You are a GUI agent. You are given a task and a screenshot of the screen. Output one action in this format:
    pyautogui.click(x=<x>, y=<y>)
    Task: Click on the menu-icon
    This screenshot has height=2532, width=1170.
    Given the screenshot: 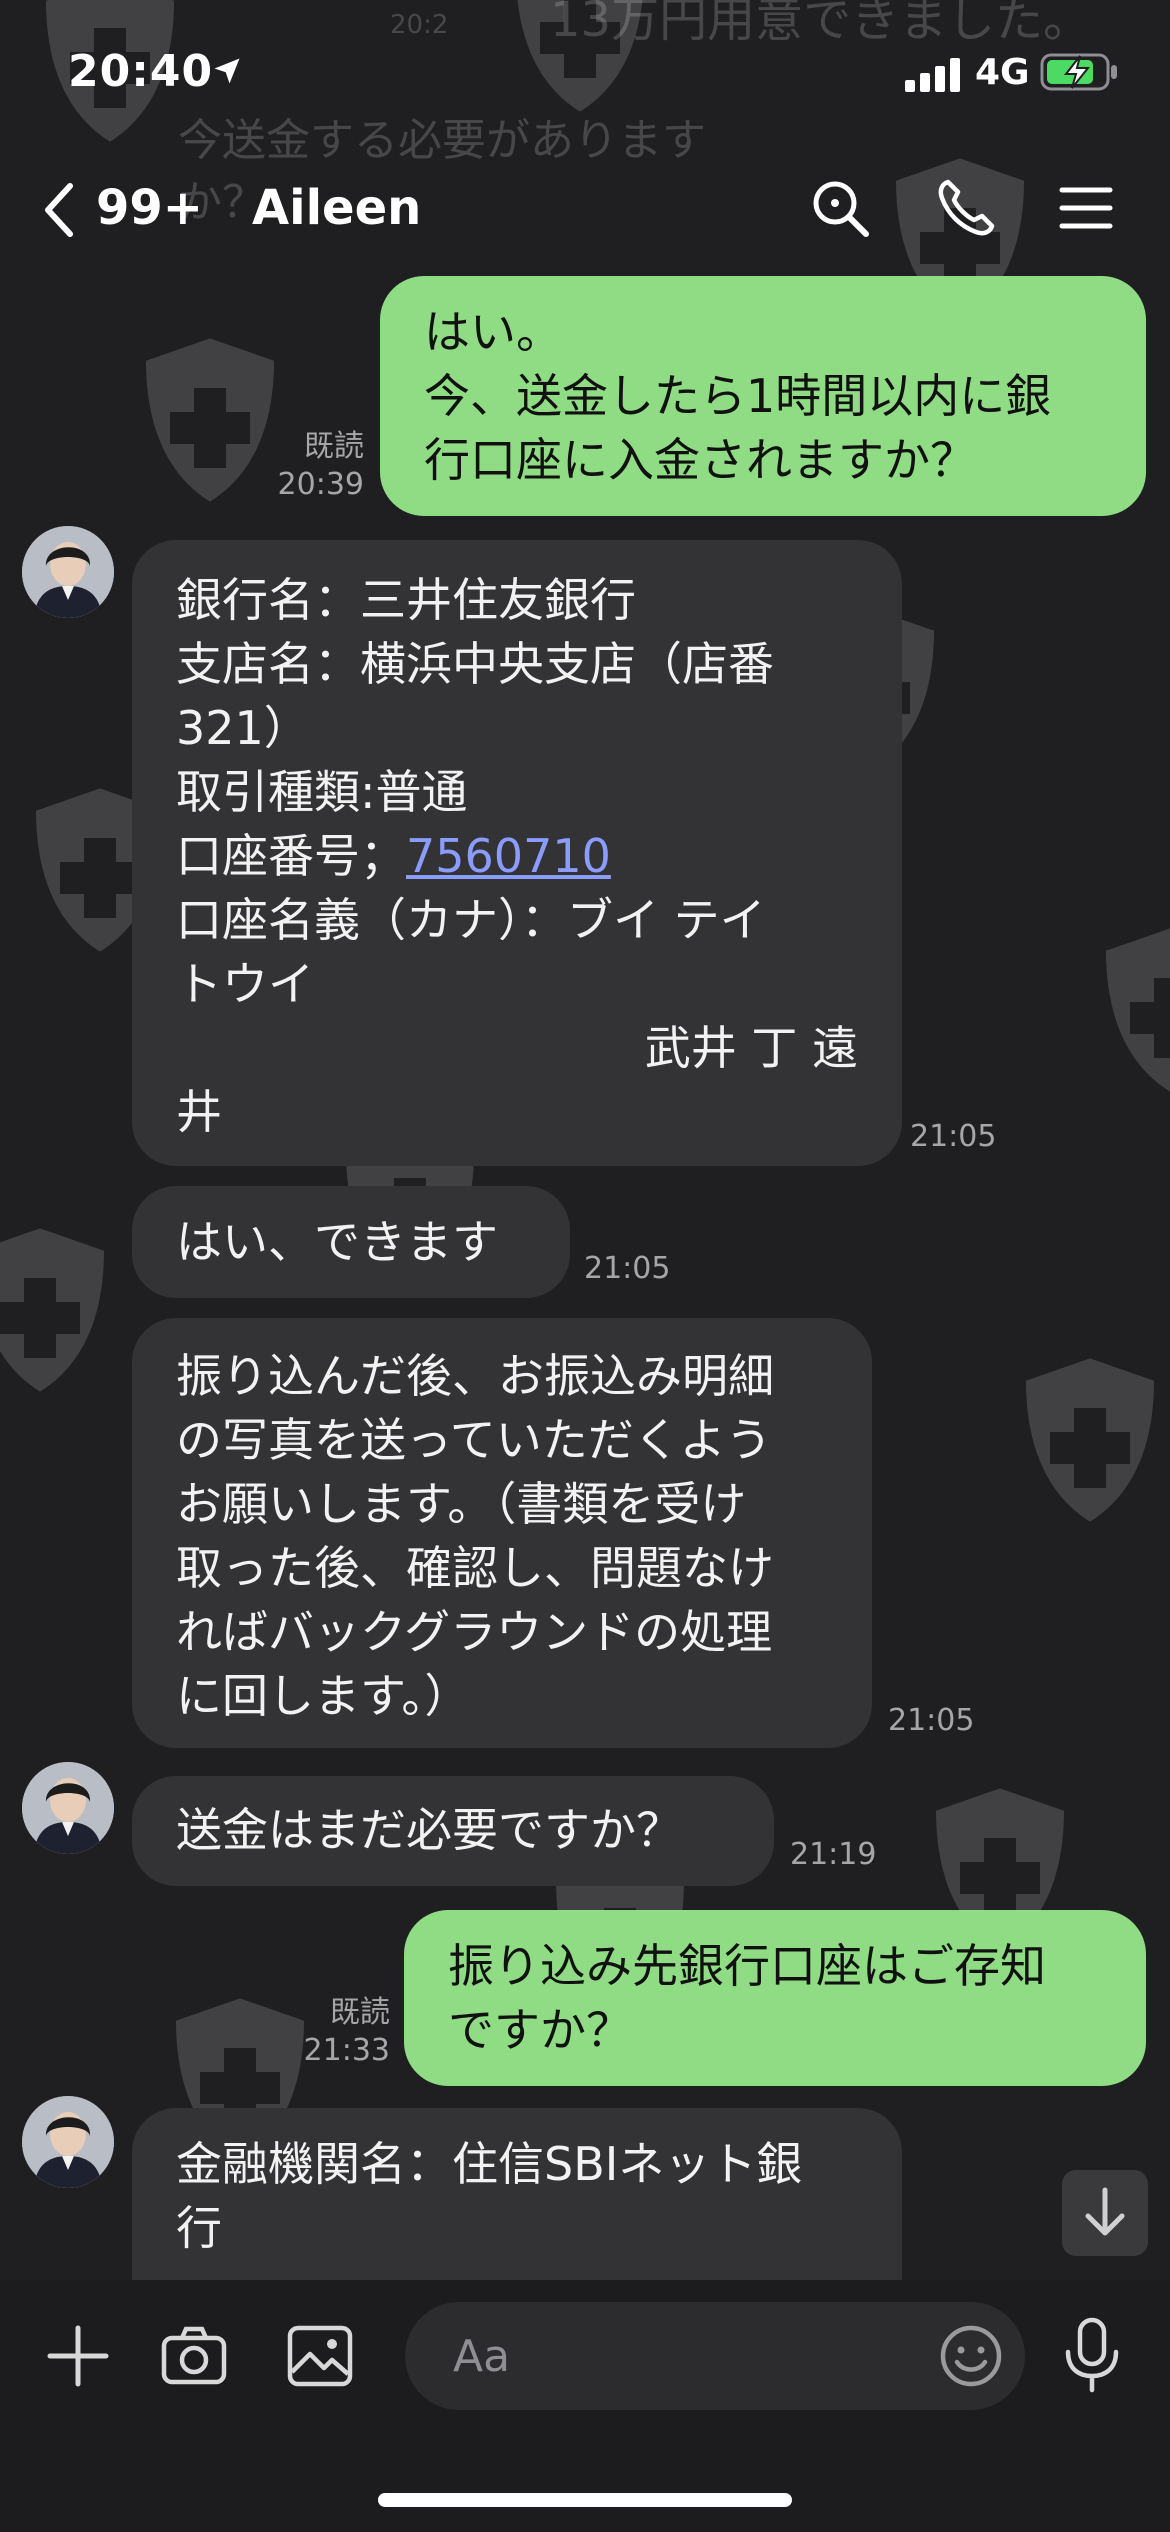 What is the action you would take?
    pyautogui.click(x=1086, y=208)
    